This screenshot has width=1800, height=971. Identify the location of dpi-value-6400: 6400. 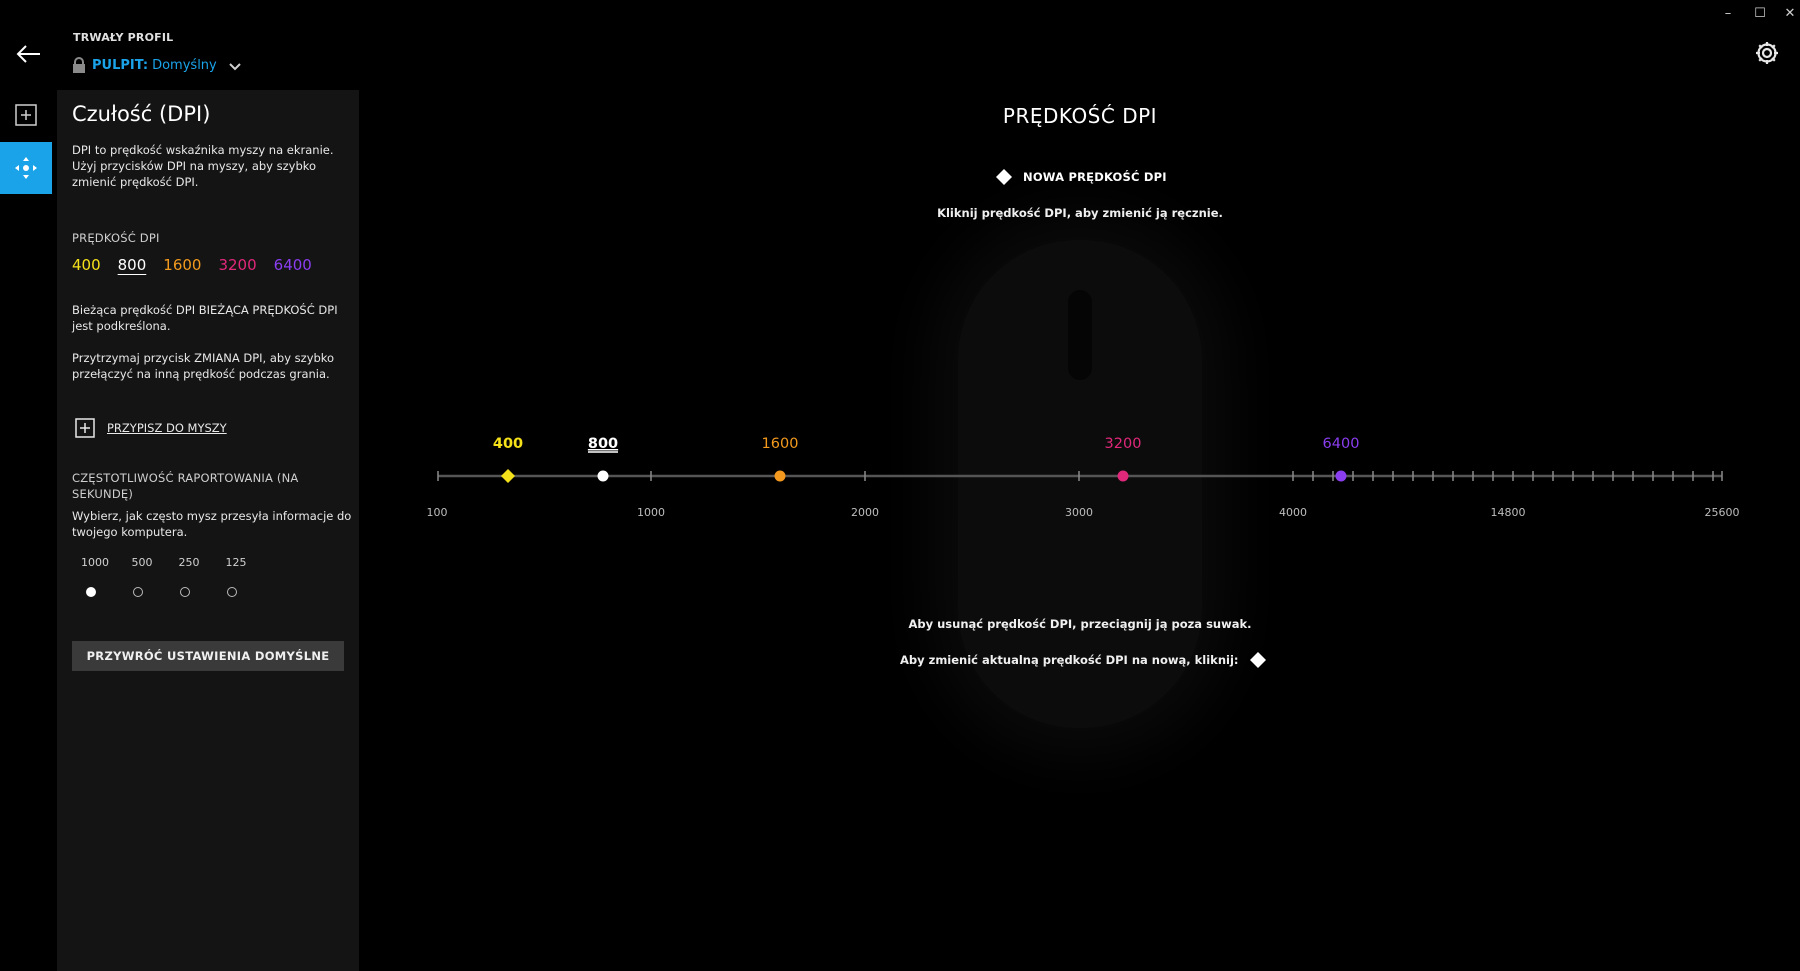
(293, 265).